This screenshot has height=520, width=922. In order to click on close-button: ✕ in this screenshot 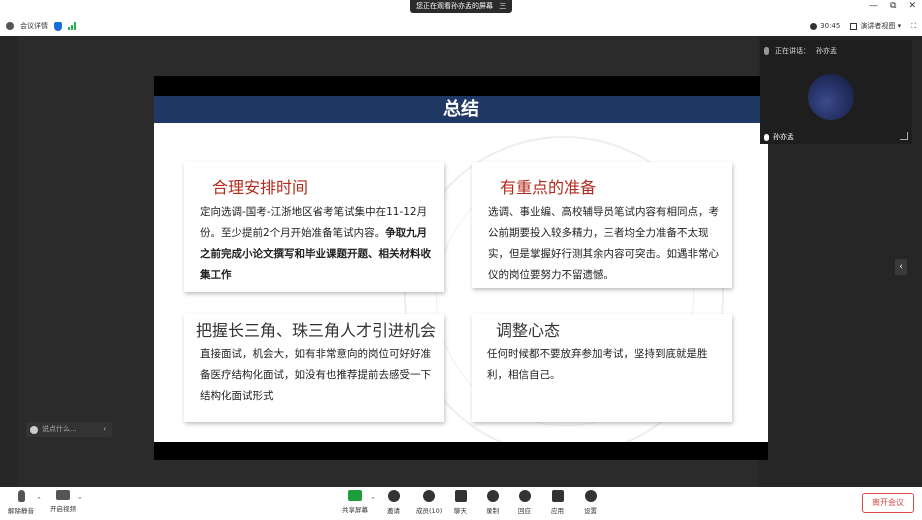, I will do `click(912, 6)`.